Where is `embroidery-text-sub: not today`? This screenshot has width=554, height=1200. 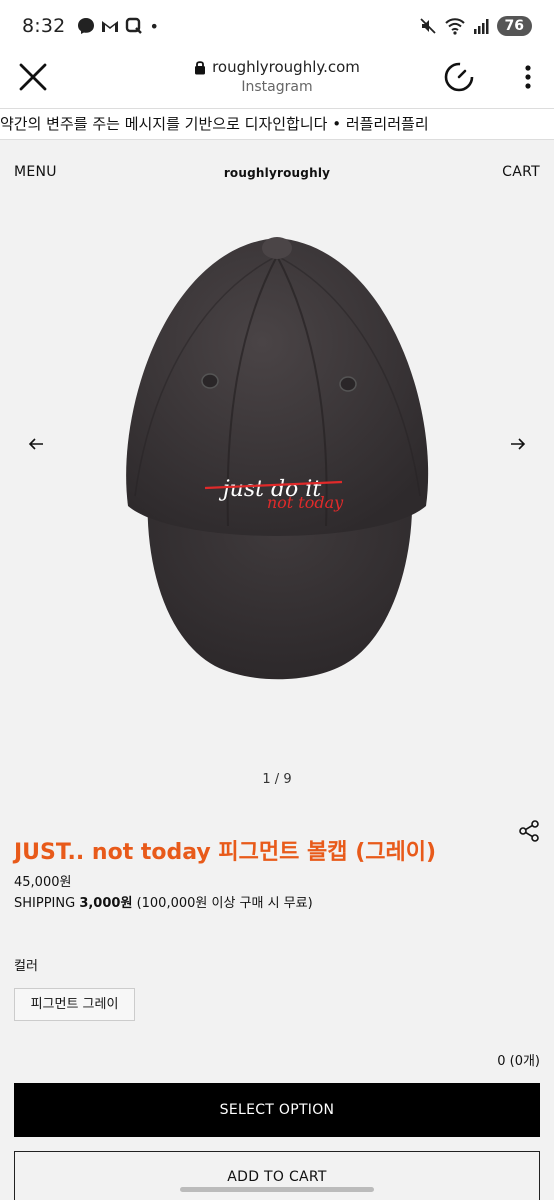 embroidery-text-sub: not today is located at coordinates (305, 502).